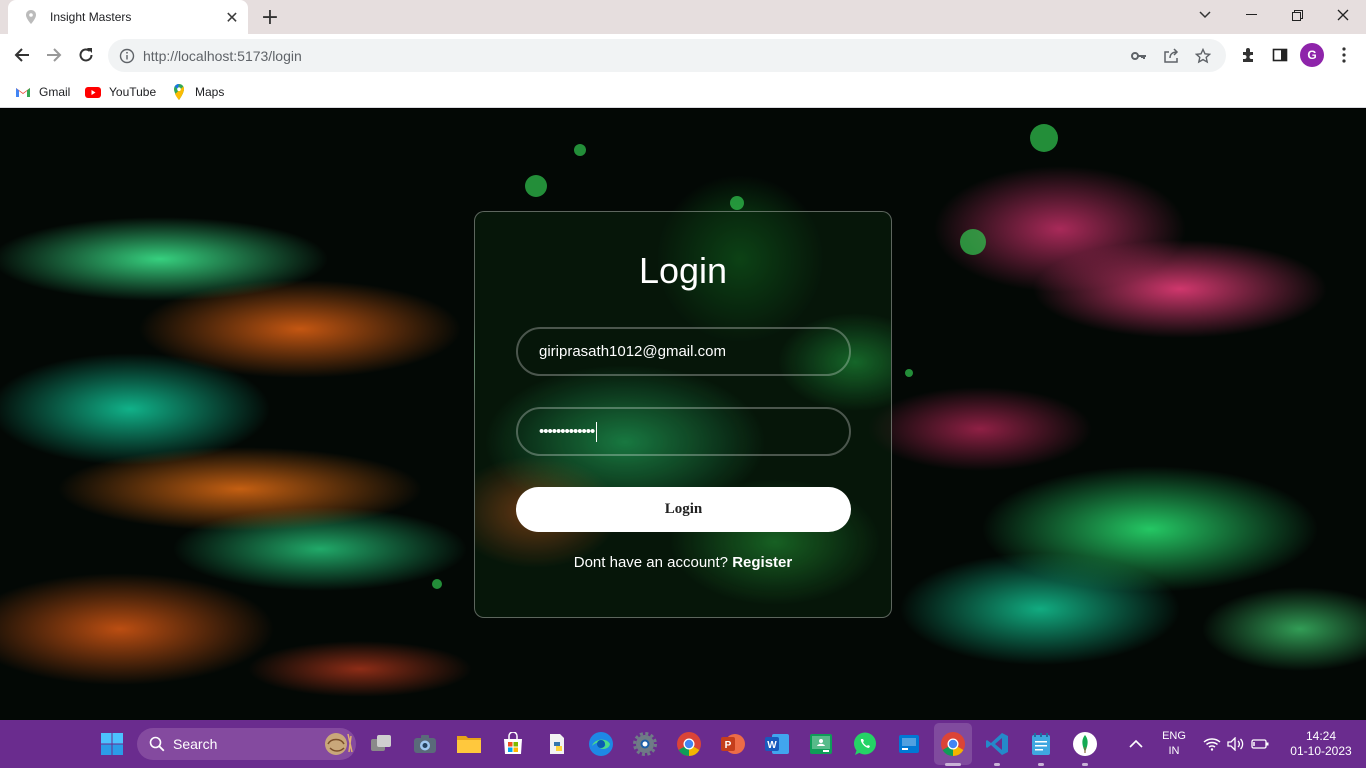 The height and width of the screenshot is (768, 1366). Describe the element at coordinates (632, 351) in the screenshot. I see `email-value: giriprasath1012@gmail.com` at that location.